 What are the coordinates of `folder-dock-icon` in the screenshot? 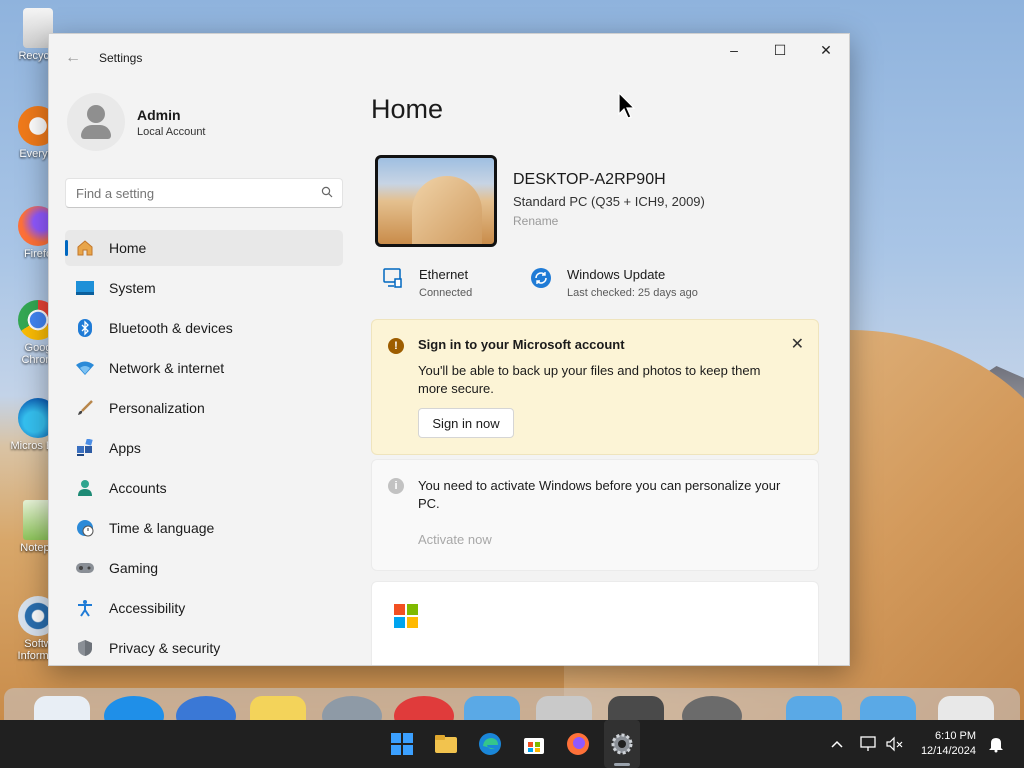 It's located at (492, 708).